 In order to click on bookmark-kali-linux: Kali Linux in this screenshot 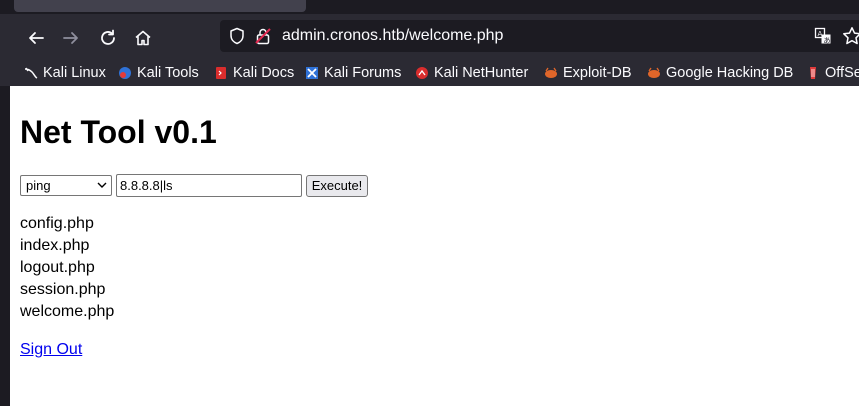, I will do `click(65, 73)`.